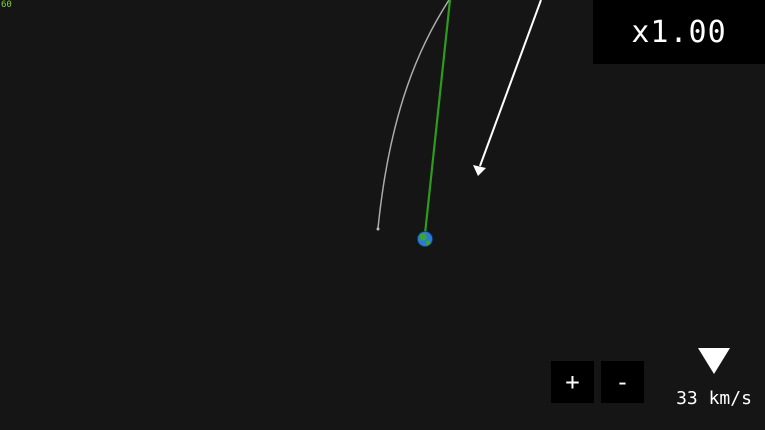 This screenshot has width=765, height=430. Describe the element at coordinates (507, 88) in the screenshot. I see `arrow-icon` at that location.